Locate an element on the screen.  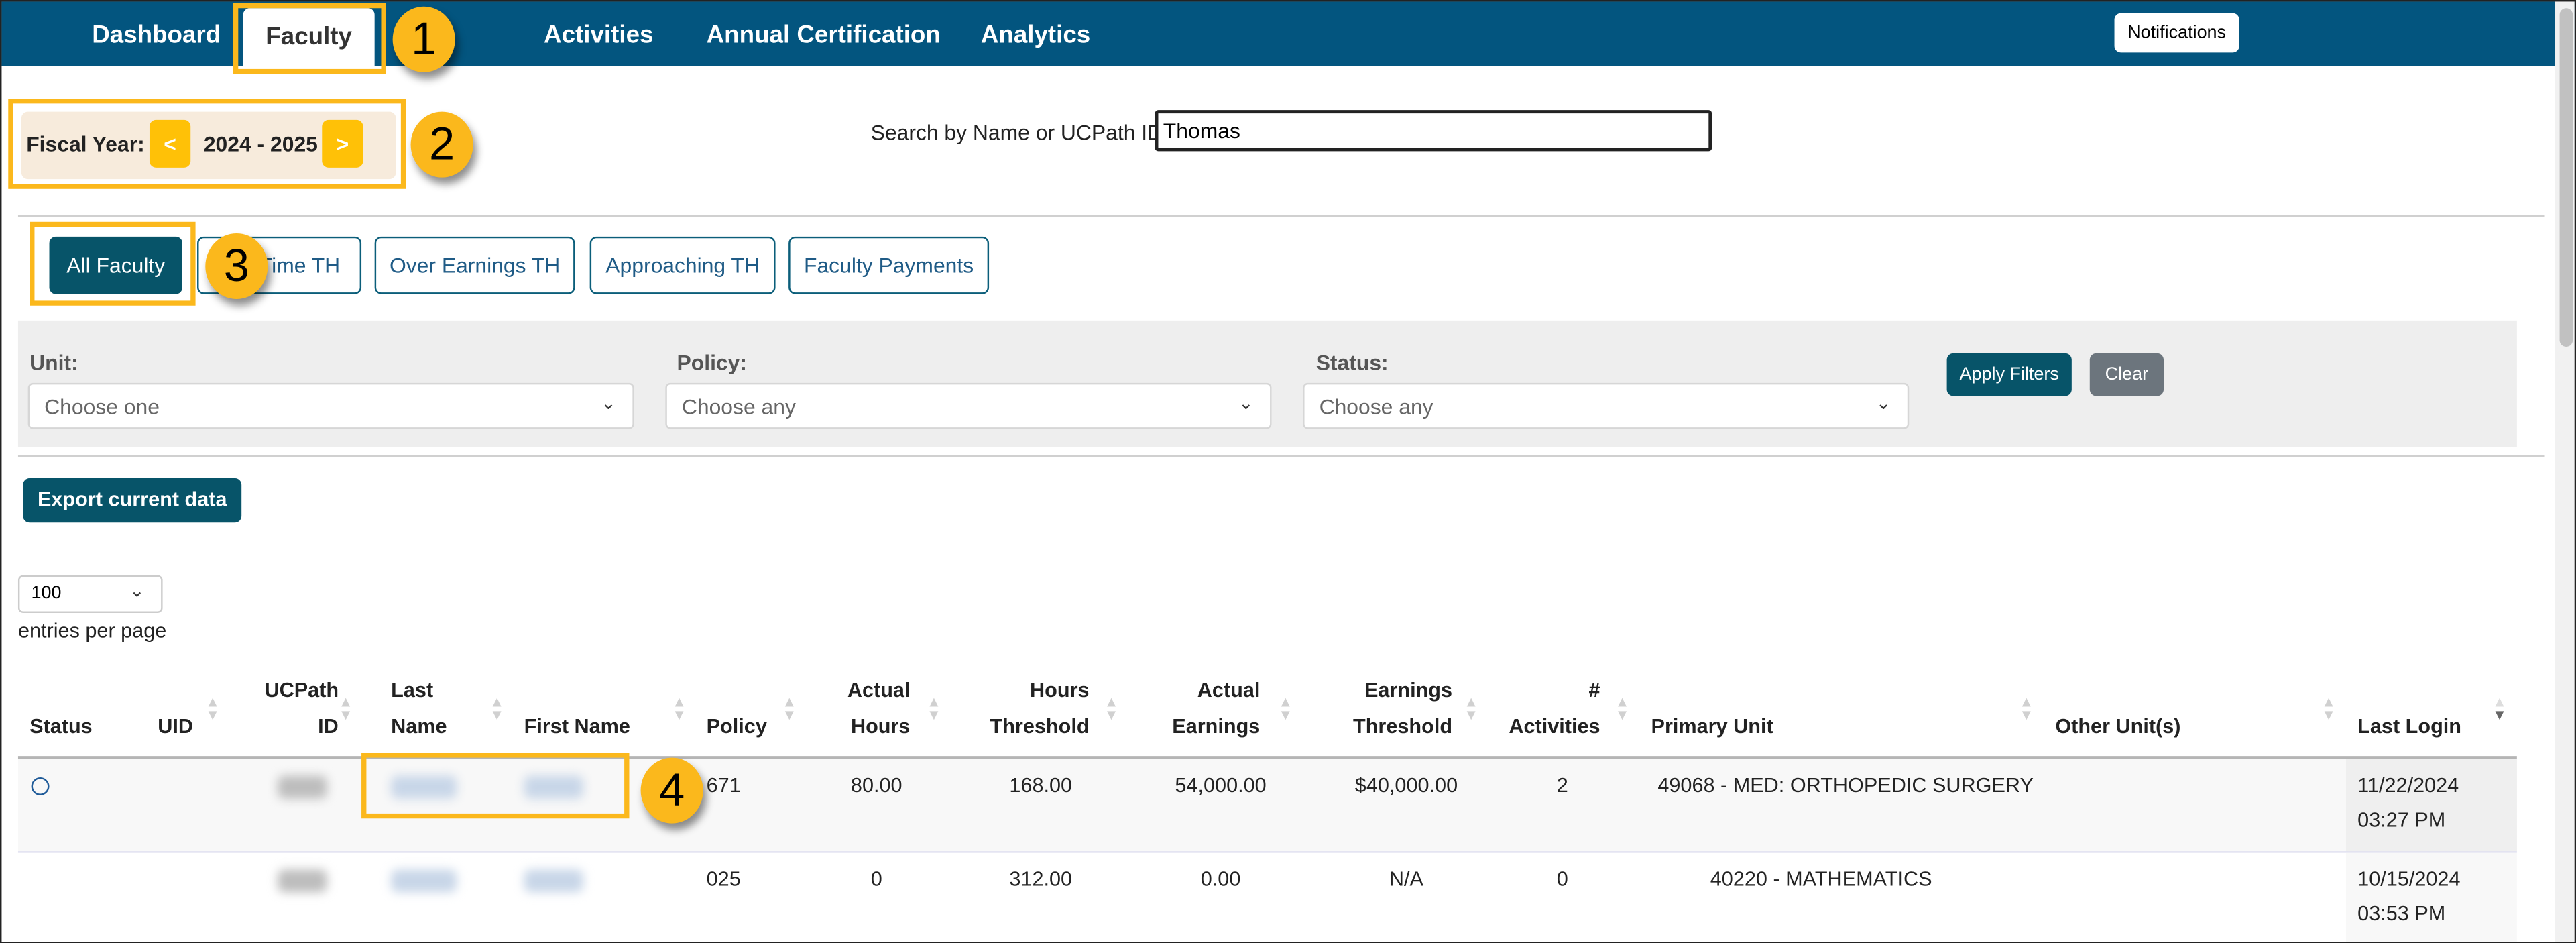
column-header: Earnings Threshold is located at coordinates (1402, 708).